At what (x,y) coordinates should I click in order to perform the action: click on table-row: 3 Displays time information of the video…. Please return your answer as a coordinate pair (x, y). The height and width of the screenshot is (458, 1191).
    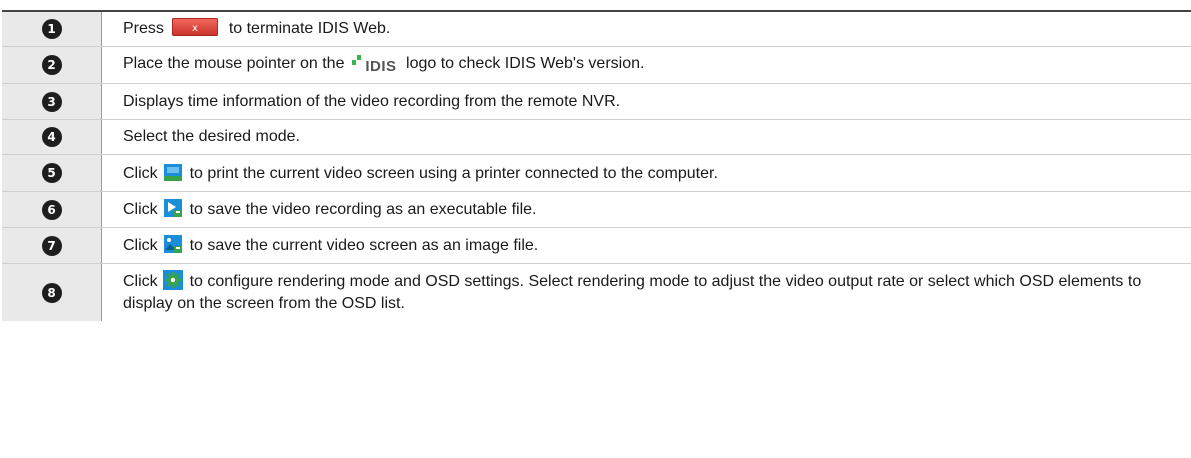
    Looking at the image, I should click on (596, 101).